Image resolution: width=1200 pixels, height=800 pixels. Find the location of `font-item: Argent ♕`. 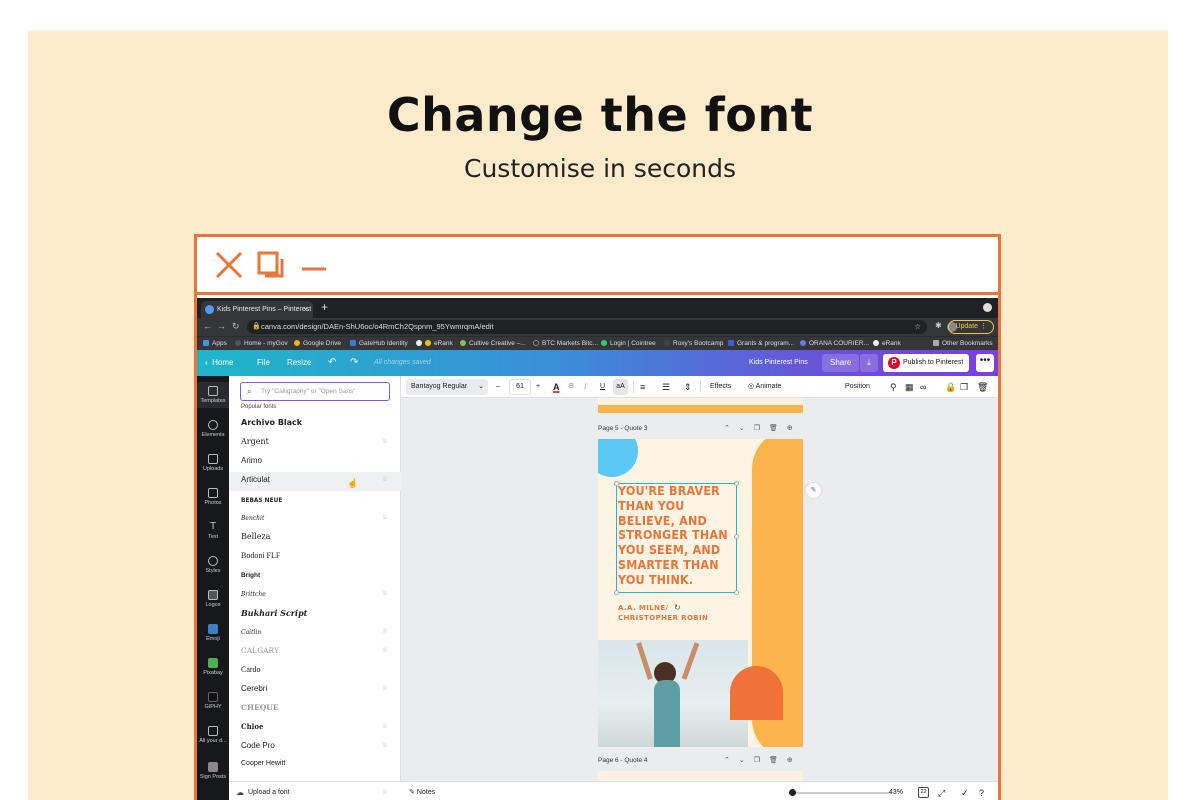

font-item: Argent ♕ is located at coordinates (315, 443).